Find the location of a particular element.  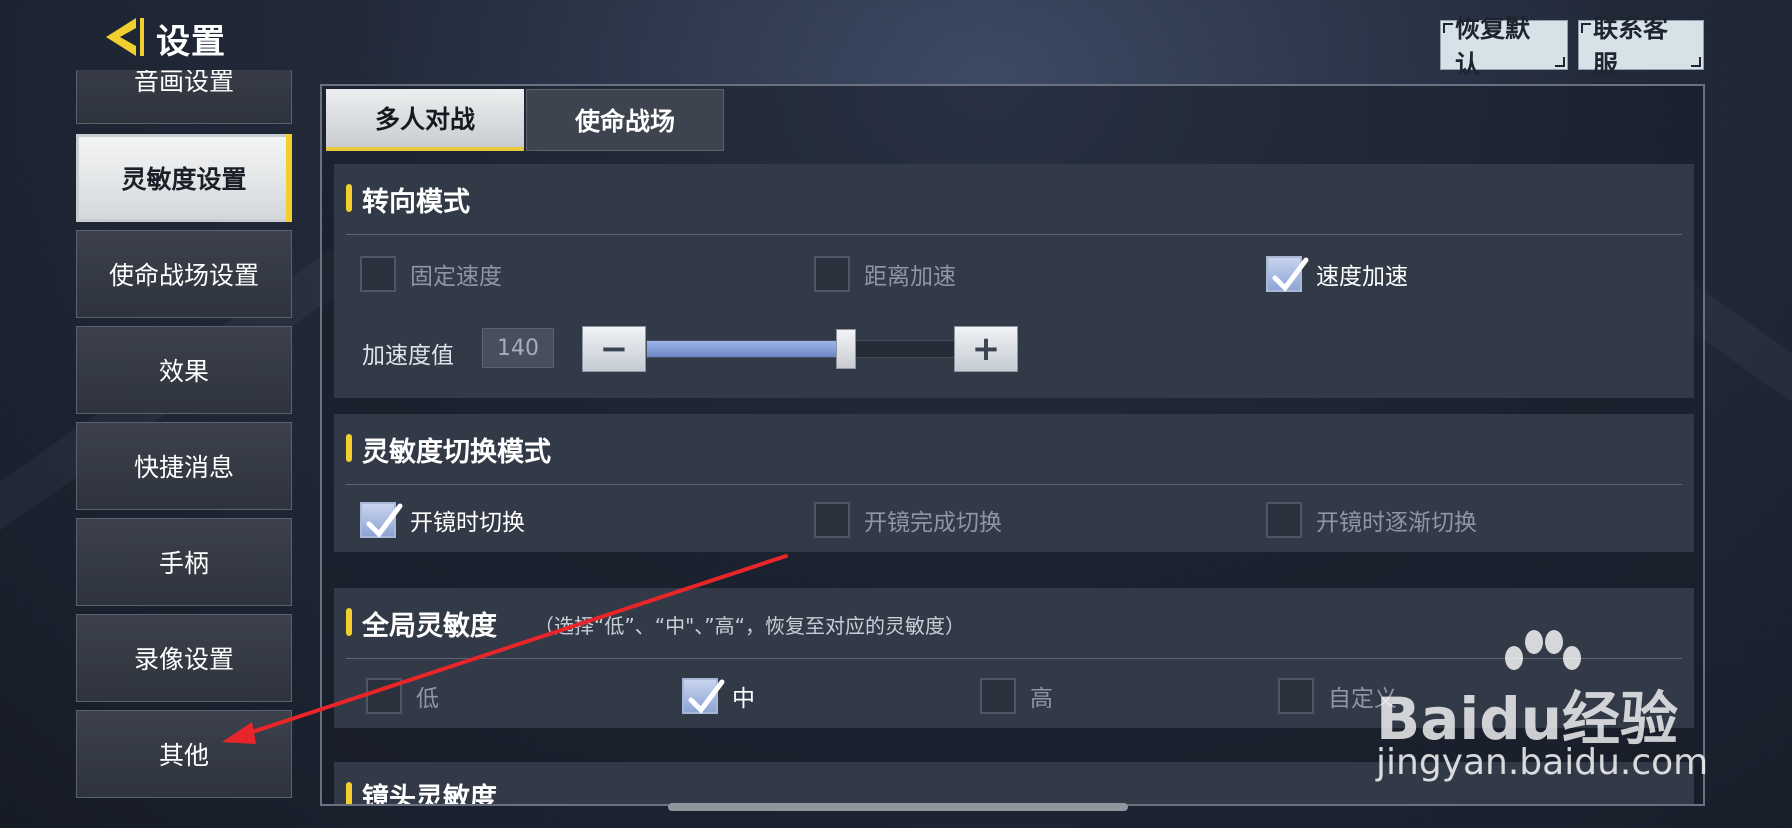

option-label: 开镜完成切换 is located at coordinates (933, 523).